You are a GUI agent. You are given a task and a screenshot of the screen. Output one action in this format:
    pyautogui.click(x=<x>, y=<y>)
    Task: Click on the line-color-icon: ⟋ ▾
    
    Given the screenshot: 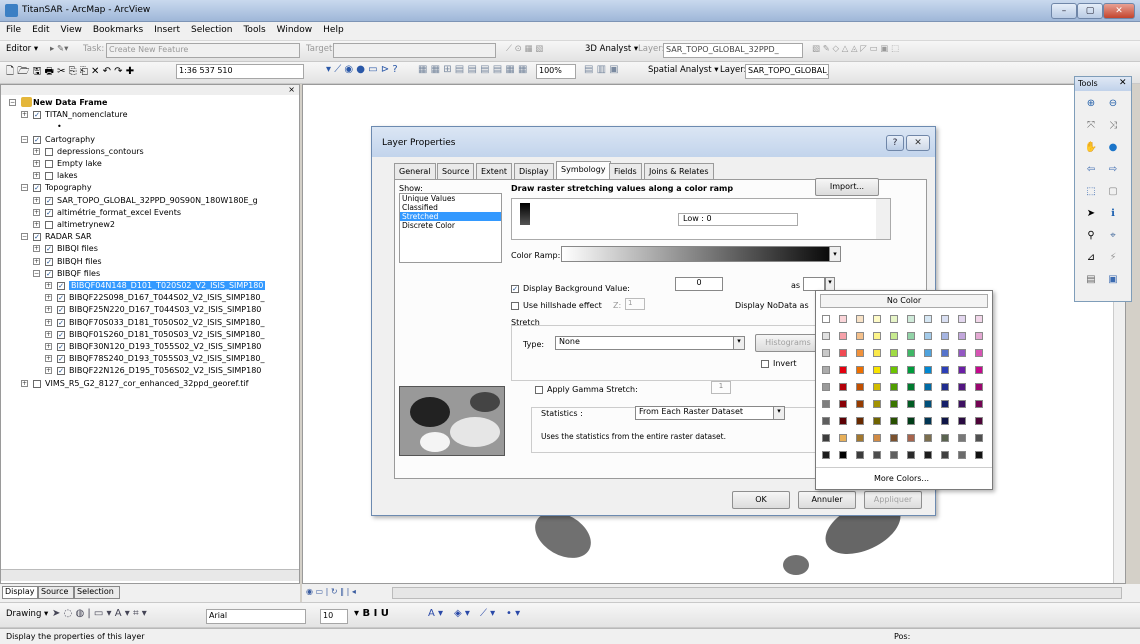 What is the action you would take?
    pyautogui.click(x=487, y=613)
    